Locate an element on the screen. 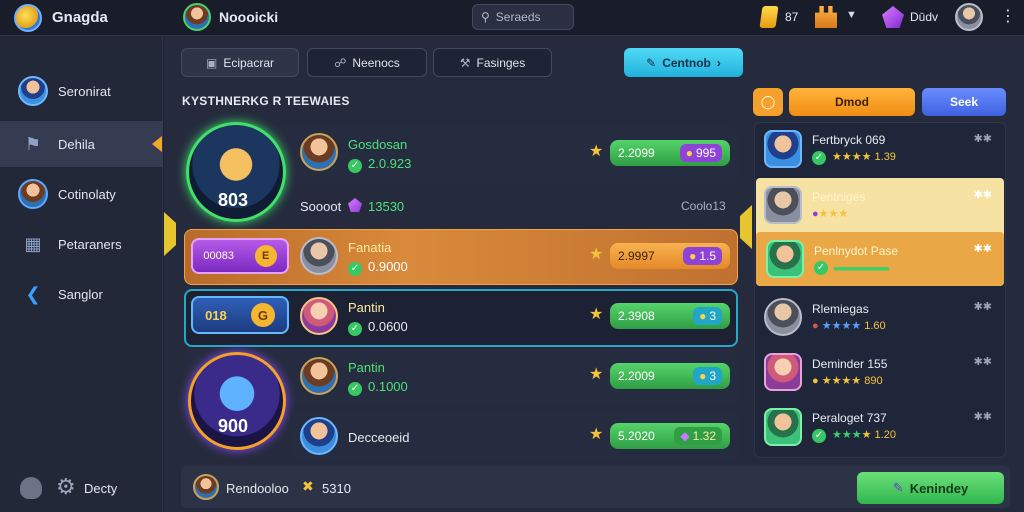 The height and width of the screenshot is (512, 1024). sidebar-item-seronirat: Seronirat is located at coordinates (81, 91).